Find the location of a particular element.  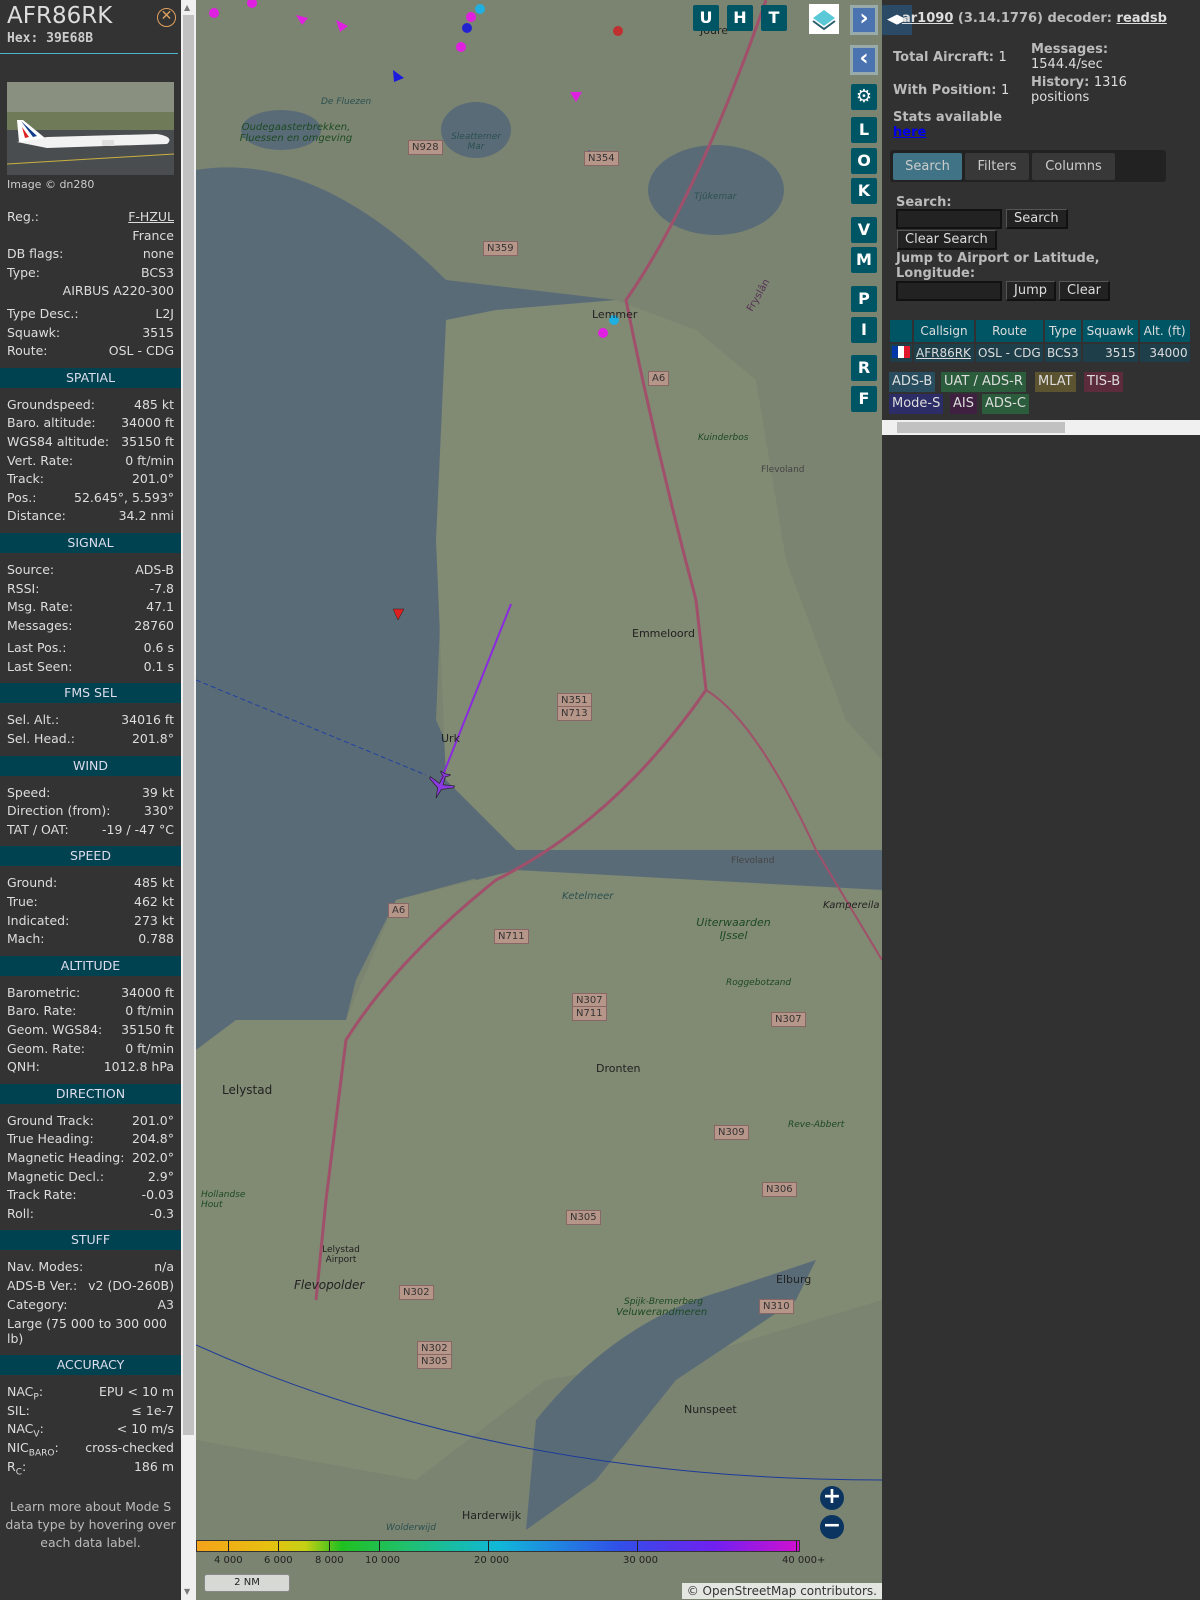

row-label: Sel. Alt.: is located at coordinates (33, 720).